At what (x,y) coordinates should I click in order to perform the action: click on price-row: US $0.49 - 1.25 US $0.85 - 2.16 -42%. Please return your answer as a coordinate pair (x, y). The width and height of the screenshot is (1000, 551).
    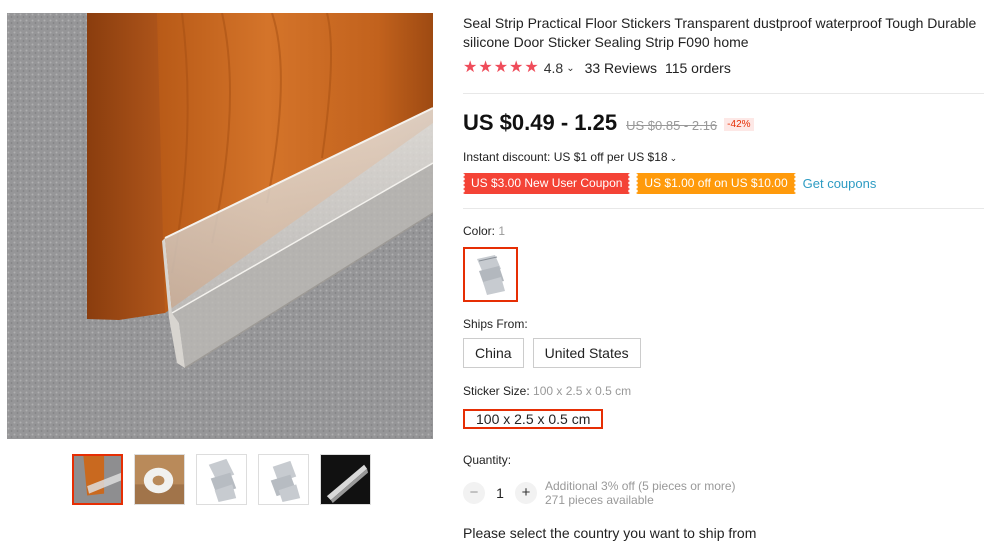
    Looking at the image, I should click on (608, 123).